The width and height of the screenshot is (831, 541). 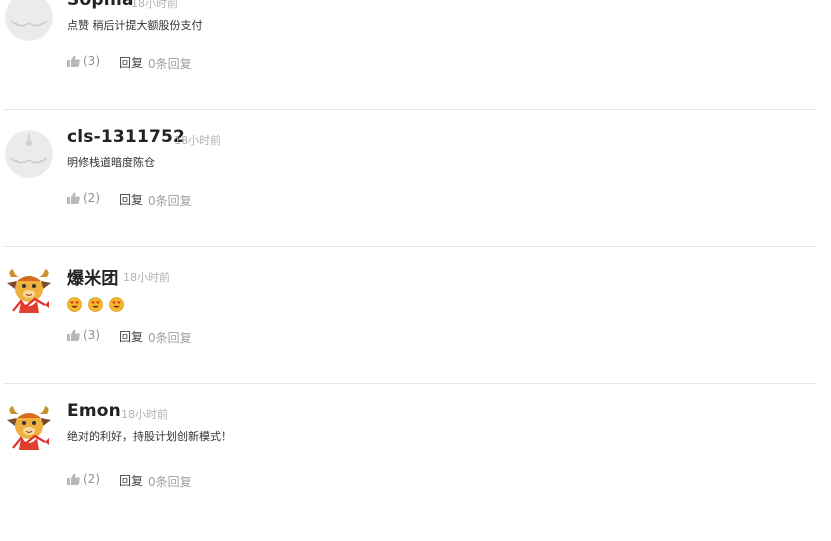 I want to click on comment-emojis, so click(x=98, y=304).